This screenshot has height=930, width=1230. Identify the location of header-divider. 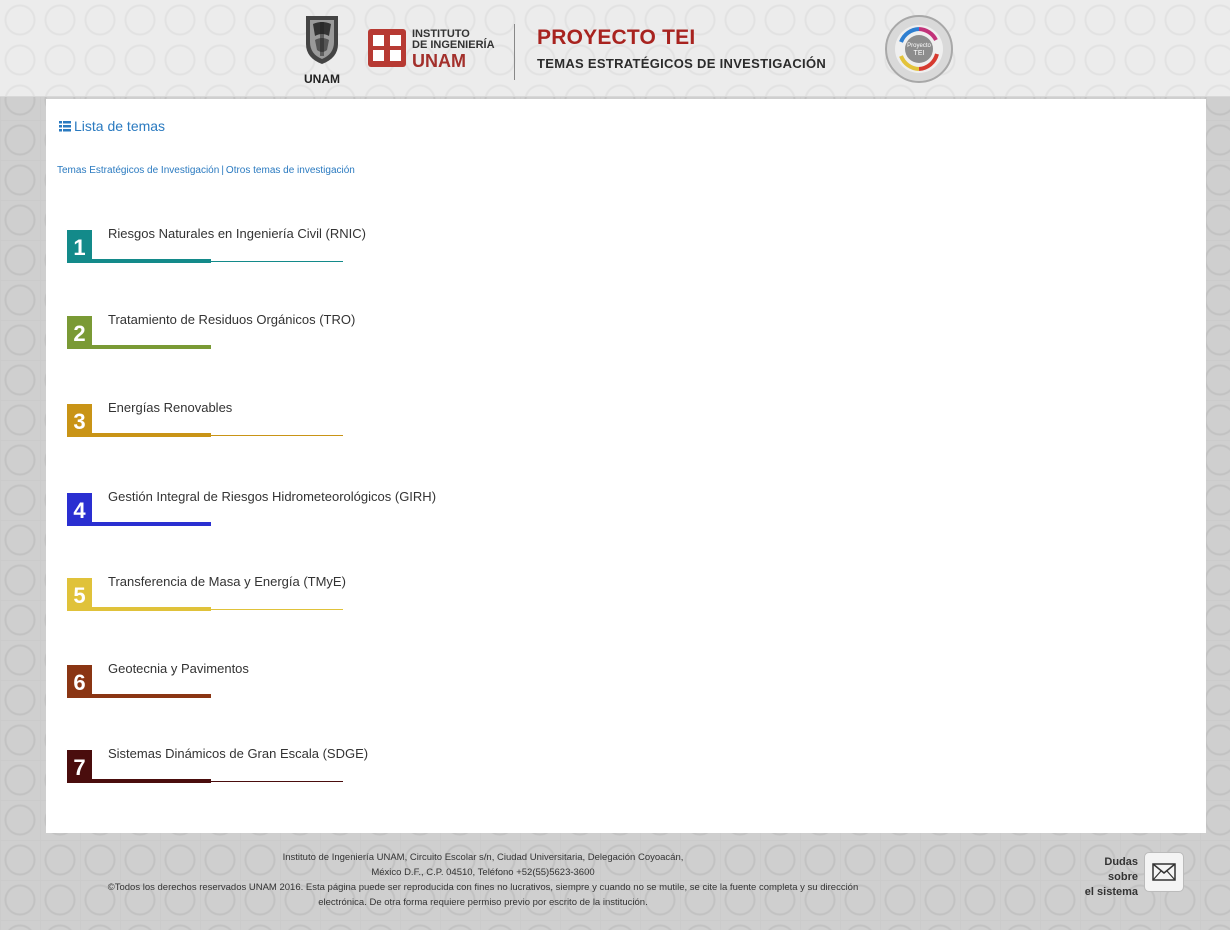
(514, 52).